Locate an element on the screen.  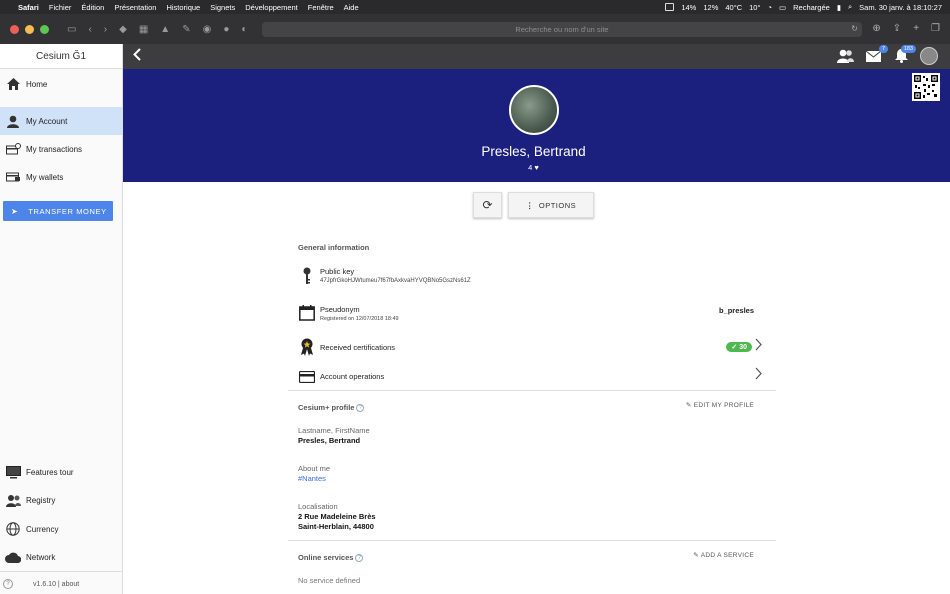
cesium-profile-title: Cesium+ profile is located at coordinates (326, 407).